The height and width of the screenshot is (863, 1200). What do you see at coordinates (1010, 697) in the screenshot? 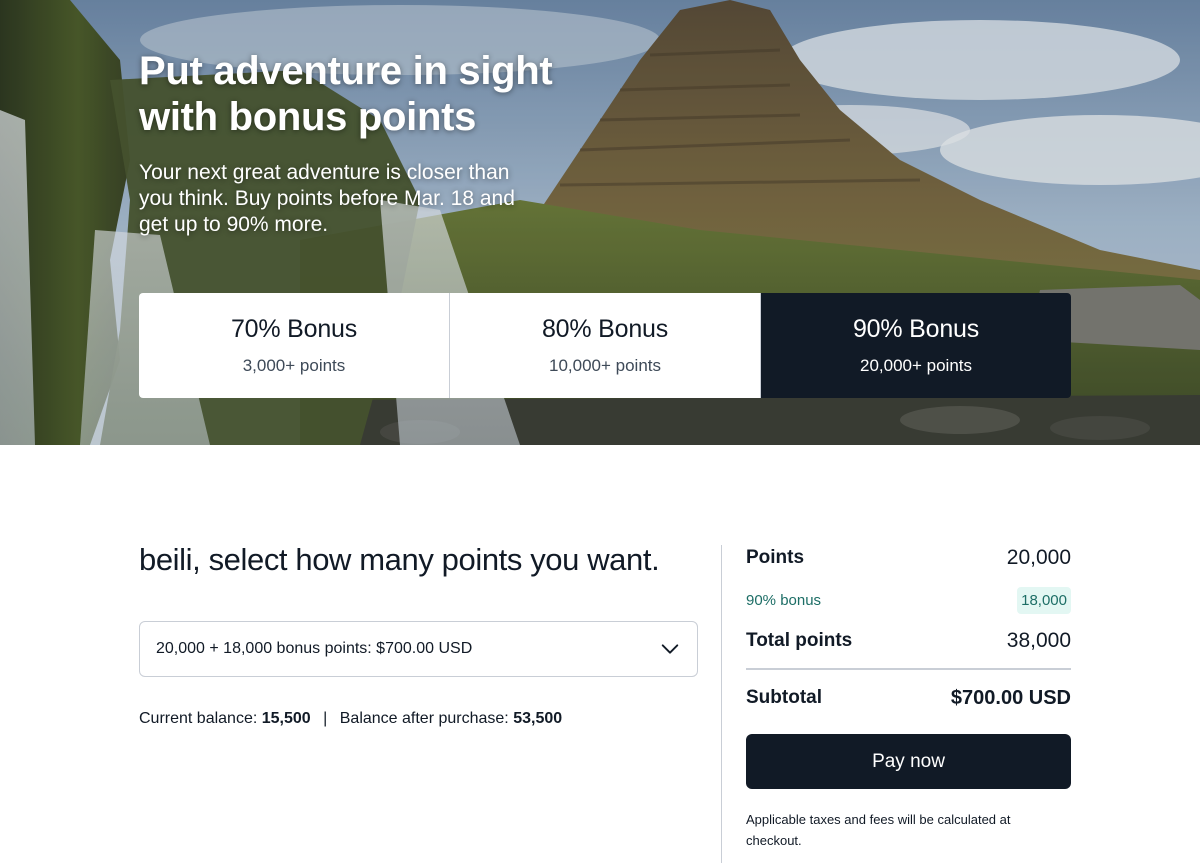
I see `subtotal-value: $700.00 USD` at bounding box center [1010, 697].